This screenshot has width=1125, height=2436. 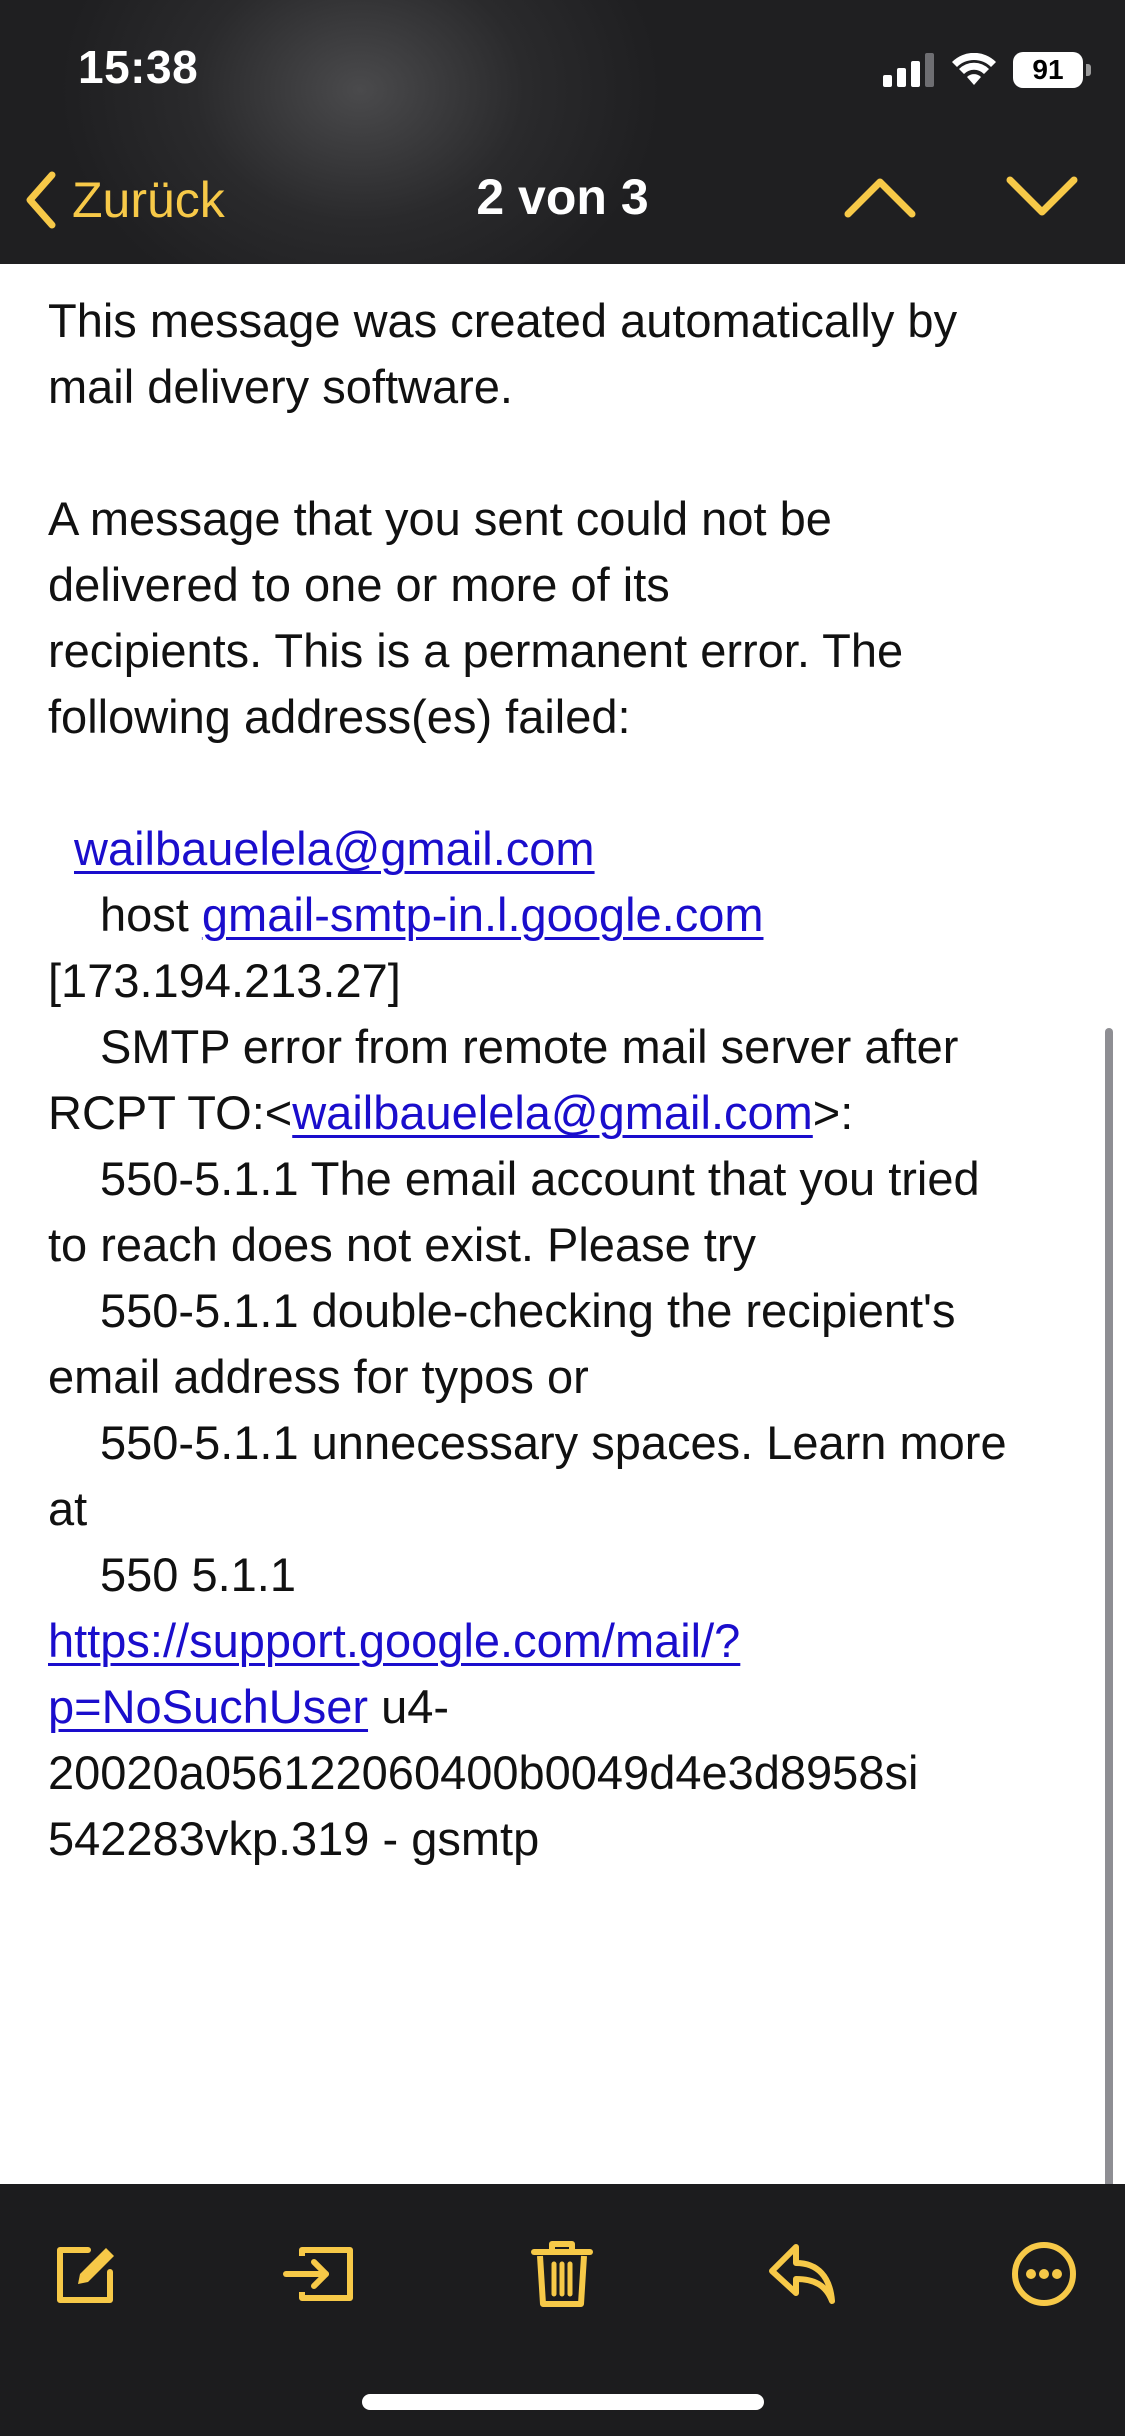 I want to click on battery-level: 91, so click(x=1048, y=69).